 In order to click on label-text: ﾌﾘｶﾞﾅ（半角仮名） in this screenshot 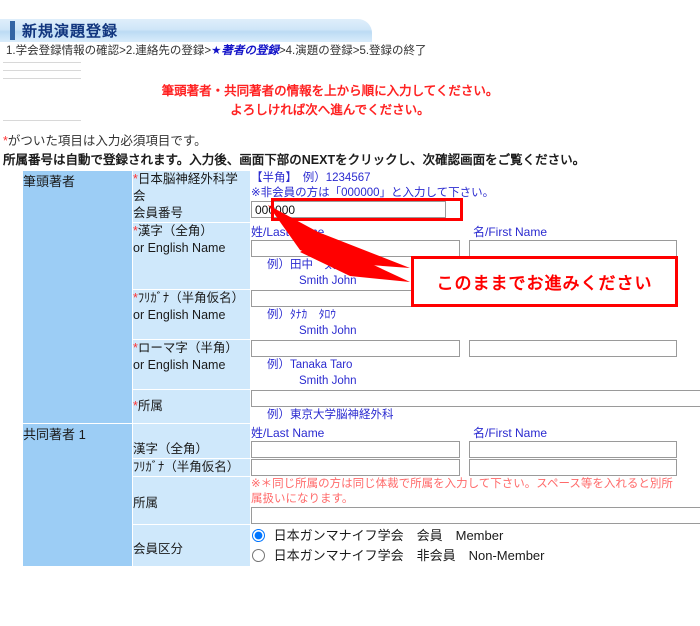, I will do `click(186, 467)`.